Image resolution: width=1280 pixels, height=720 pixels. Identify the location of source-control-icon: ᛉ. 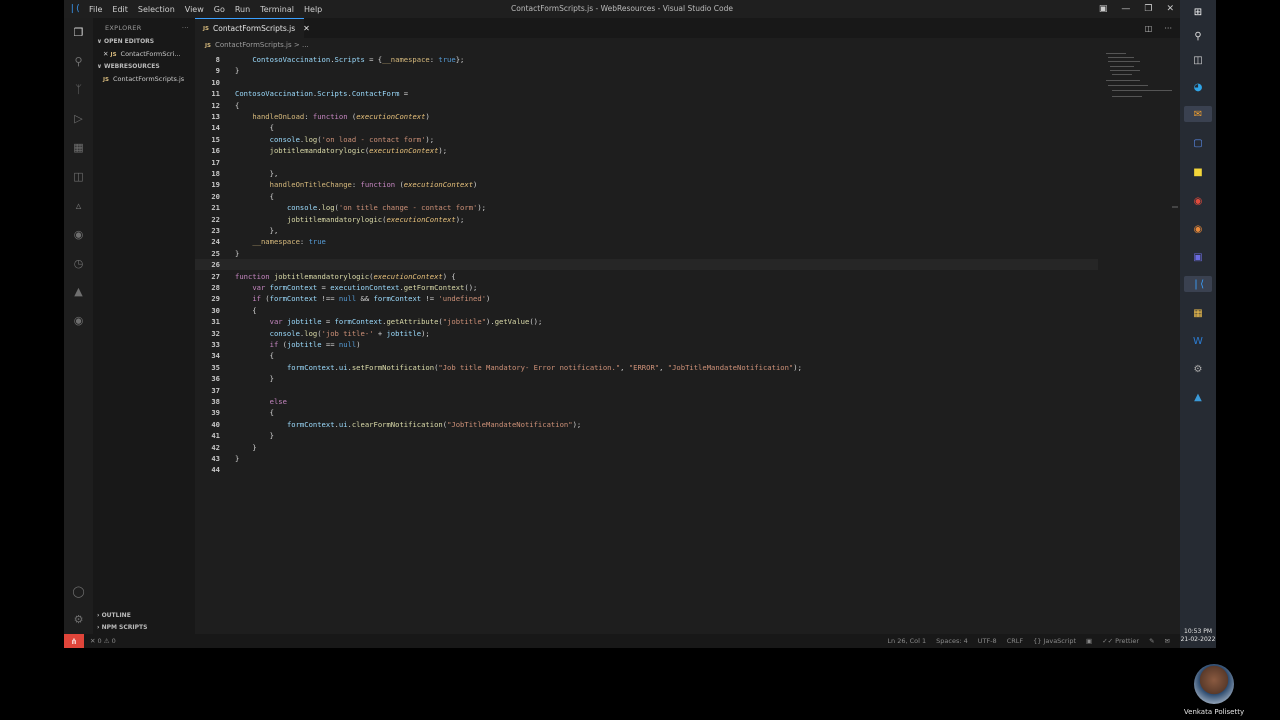
(78, 89).